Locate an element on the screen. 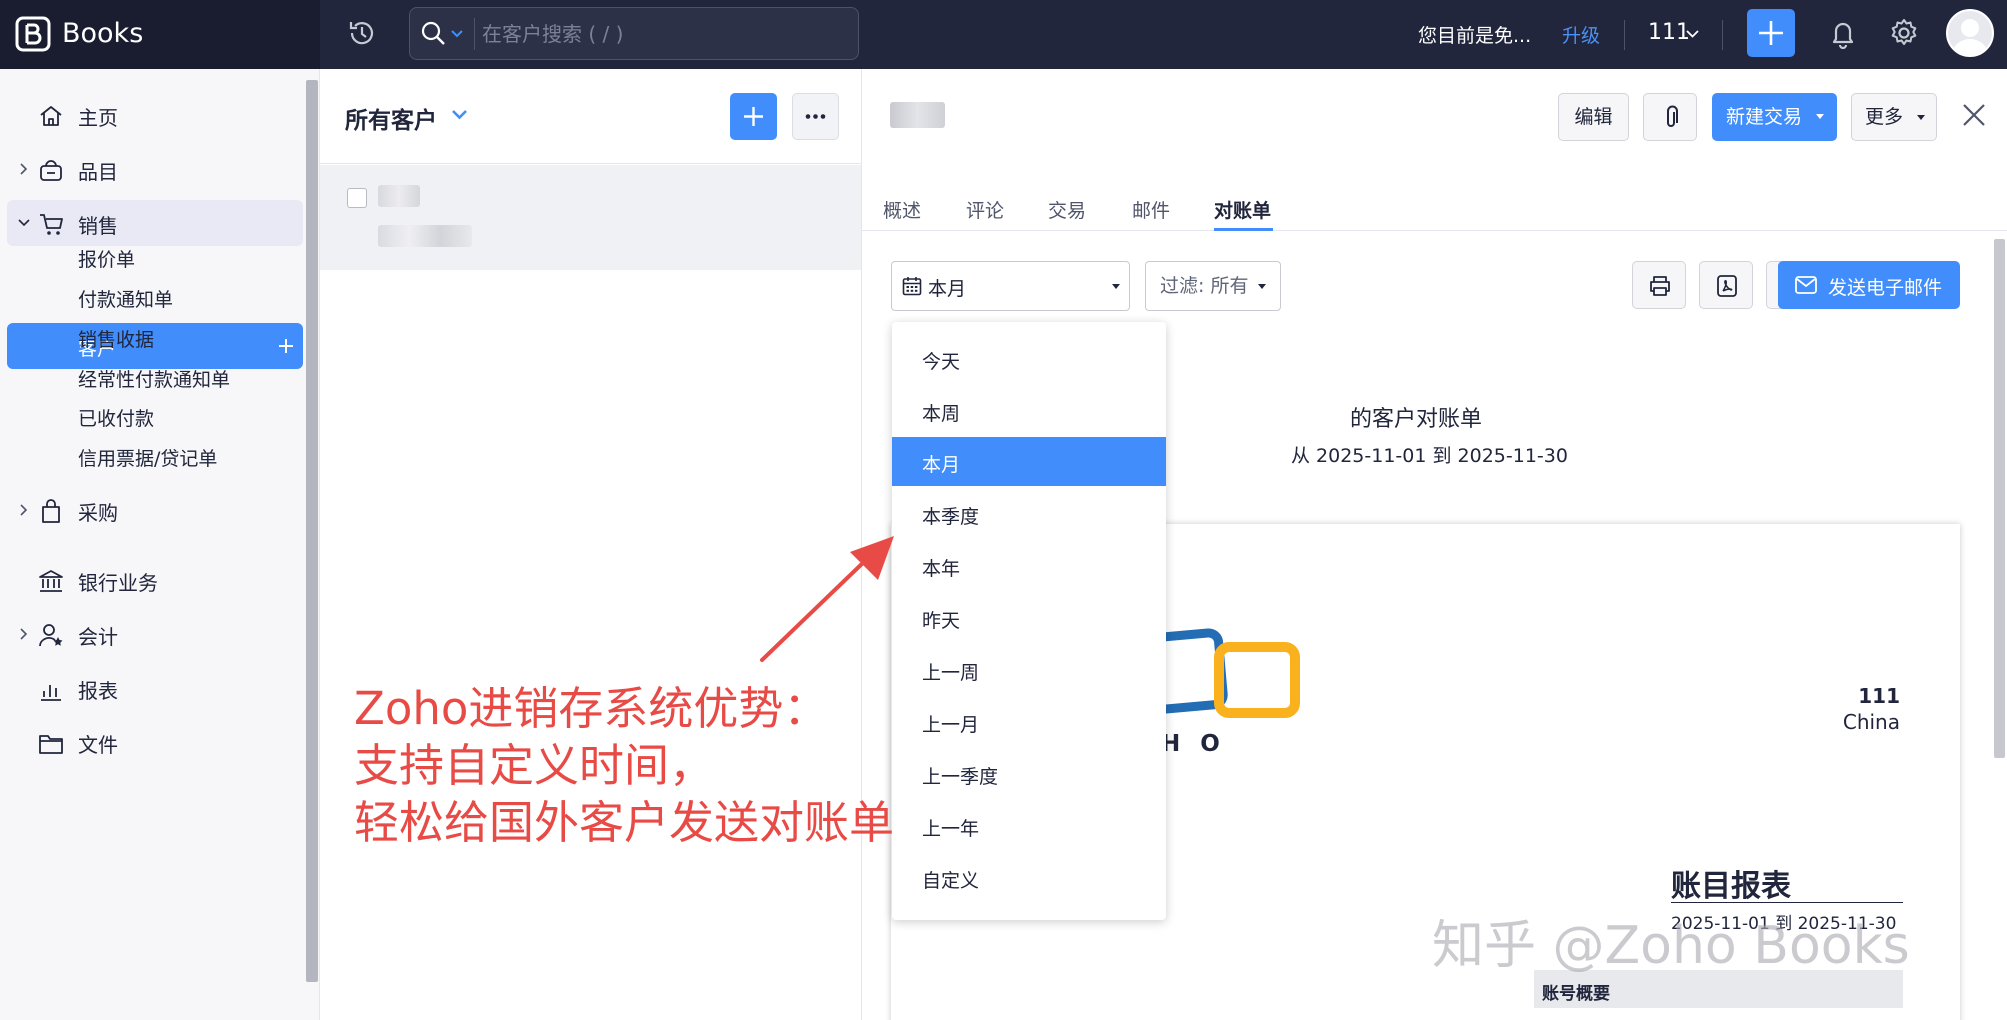 Image resolution: width=2007 pixels, height=1020 pixels. date-option-yesterday: 昨天 is located at coordinates (1029, 617).